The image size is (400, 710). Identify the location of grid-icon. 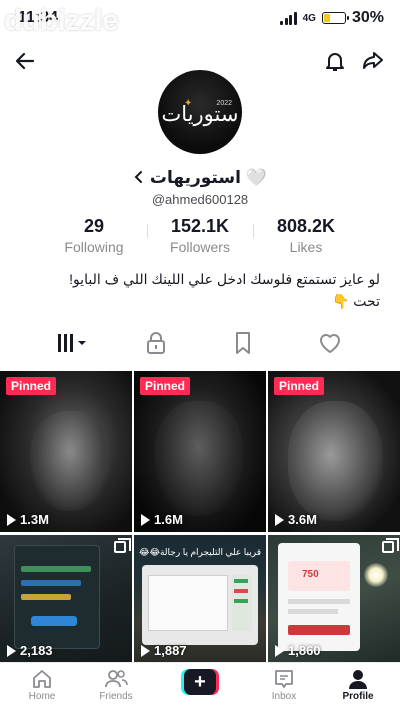
(72, 343).